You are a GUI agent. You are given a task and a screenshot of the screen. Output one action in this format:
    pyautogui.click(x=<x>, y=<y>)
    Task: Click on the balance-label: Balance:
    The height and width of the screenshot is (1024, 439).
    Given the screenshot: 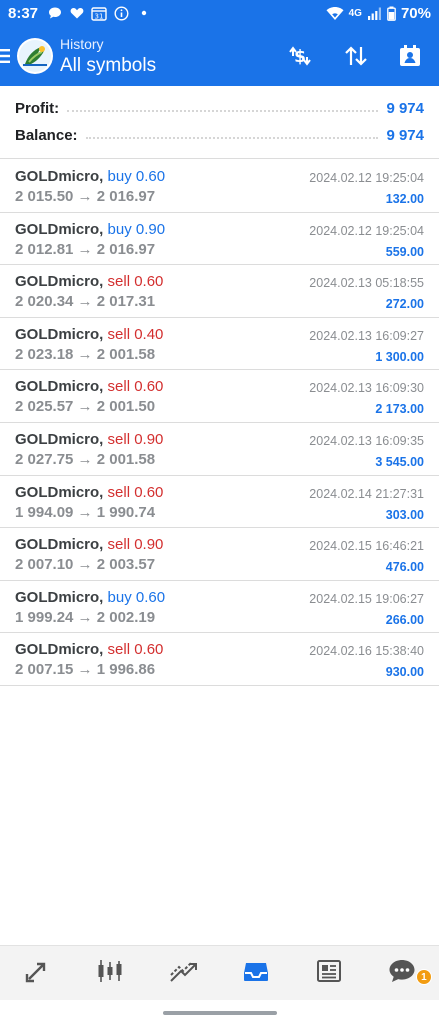 What is the action you would take?
    pyautogui.click(x=46, y=135)
    